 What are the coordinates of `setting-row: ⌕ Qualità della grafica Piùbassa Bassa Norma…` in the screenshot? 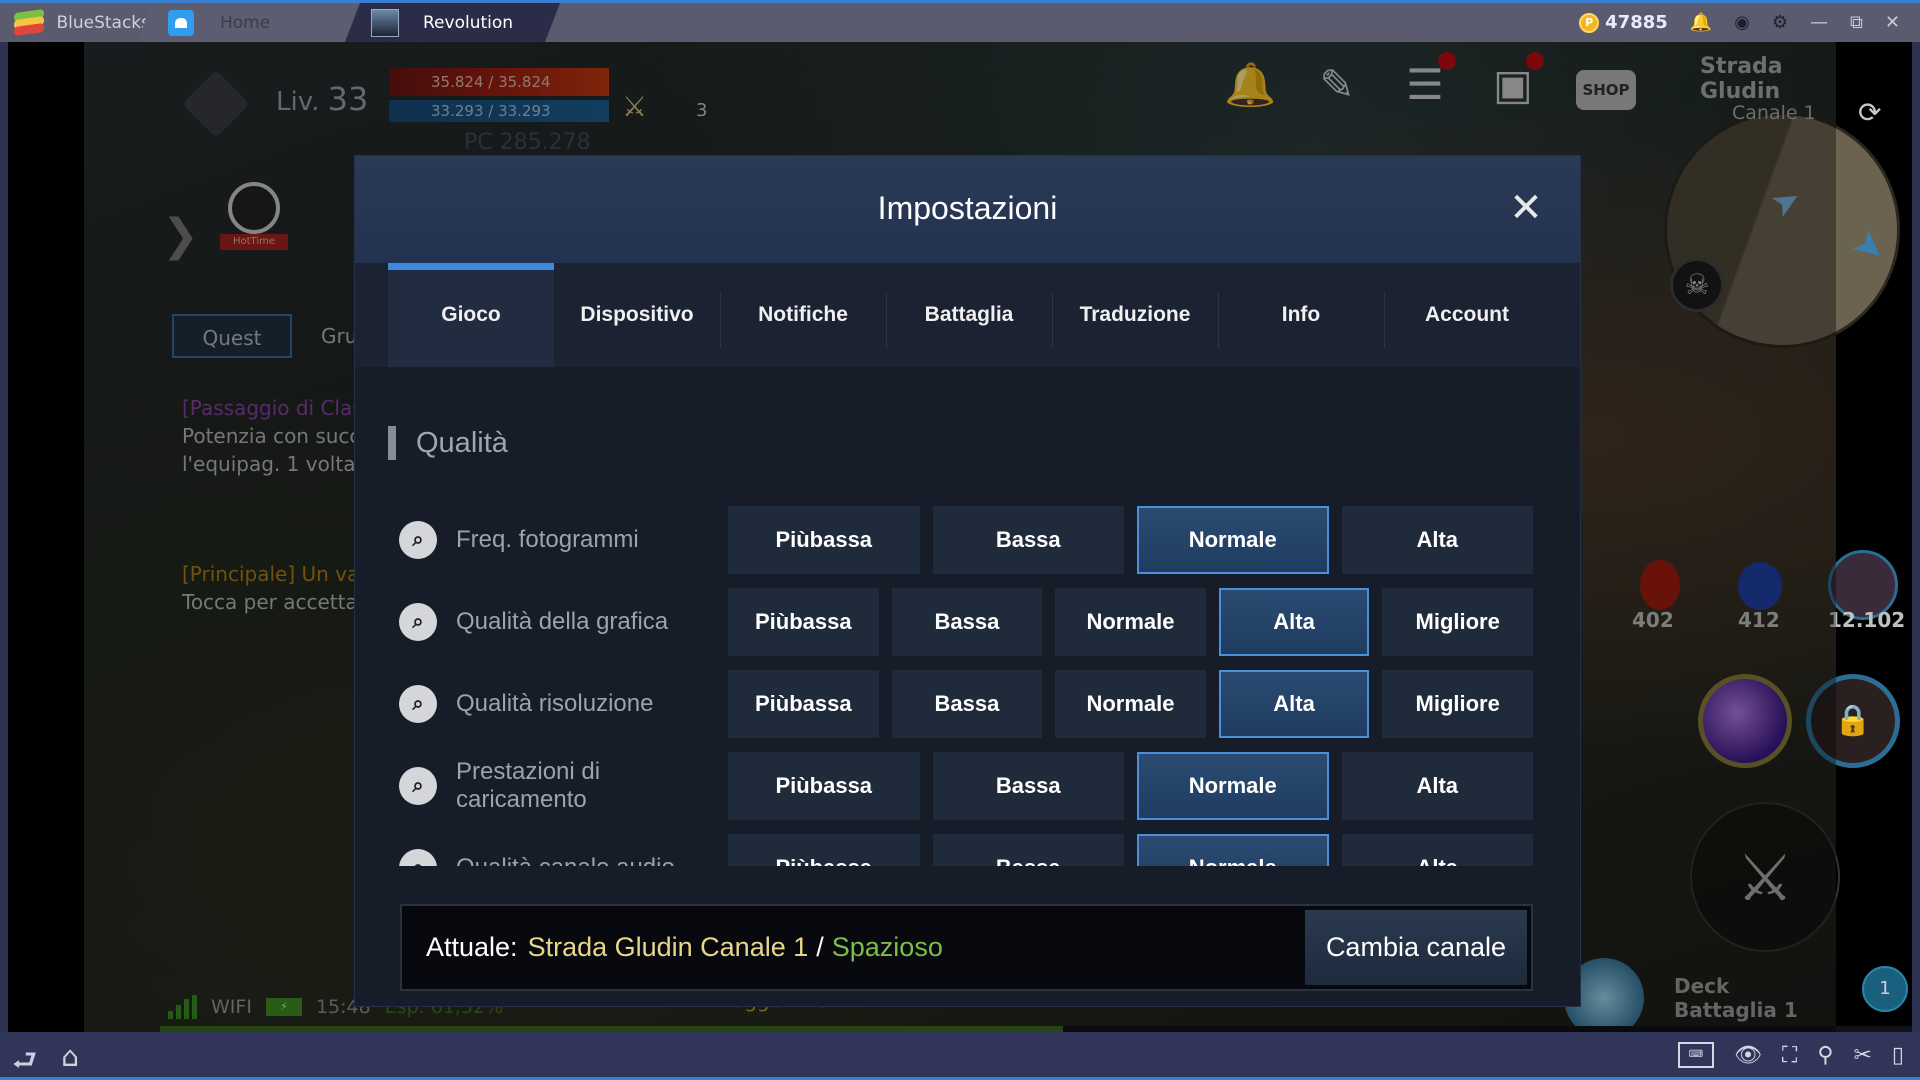 It's located at (967, 622).